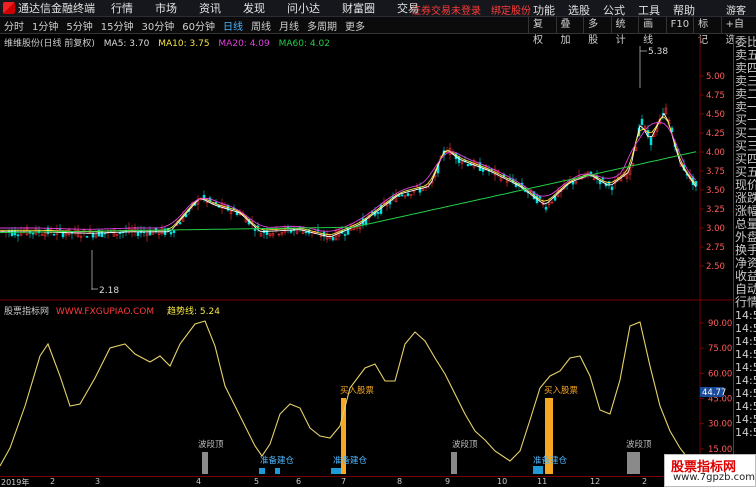 The image size is (756, 487). Describe the element at coordinates (745, 302) in the screenshot. I see `quote-field-label: 行情` at that location.